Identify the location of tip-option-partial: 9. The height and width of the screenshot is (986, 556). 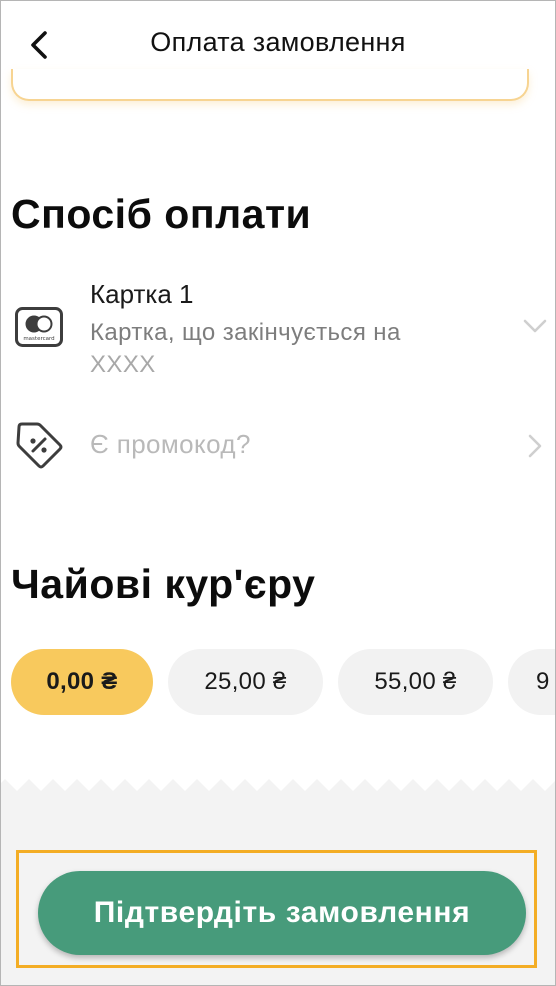
(531, 682).